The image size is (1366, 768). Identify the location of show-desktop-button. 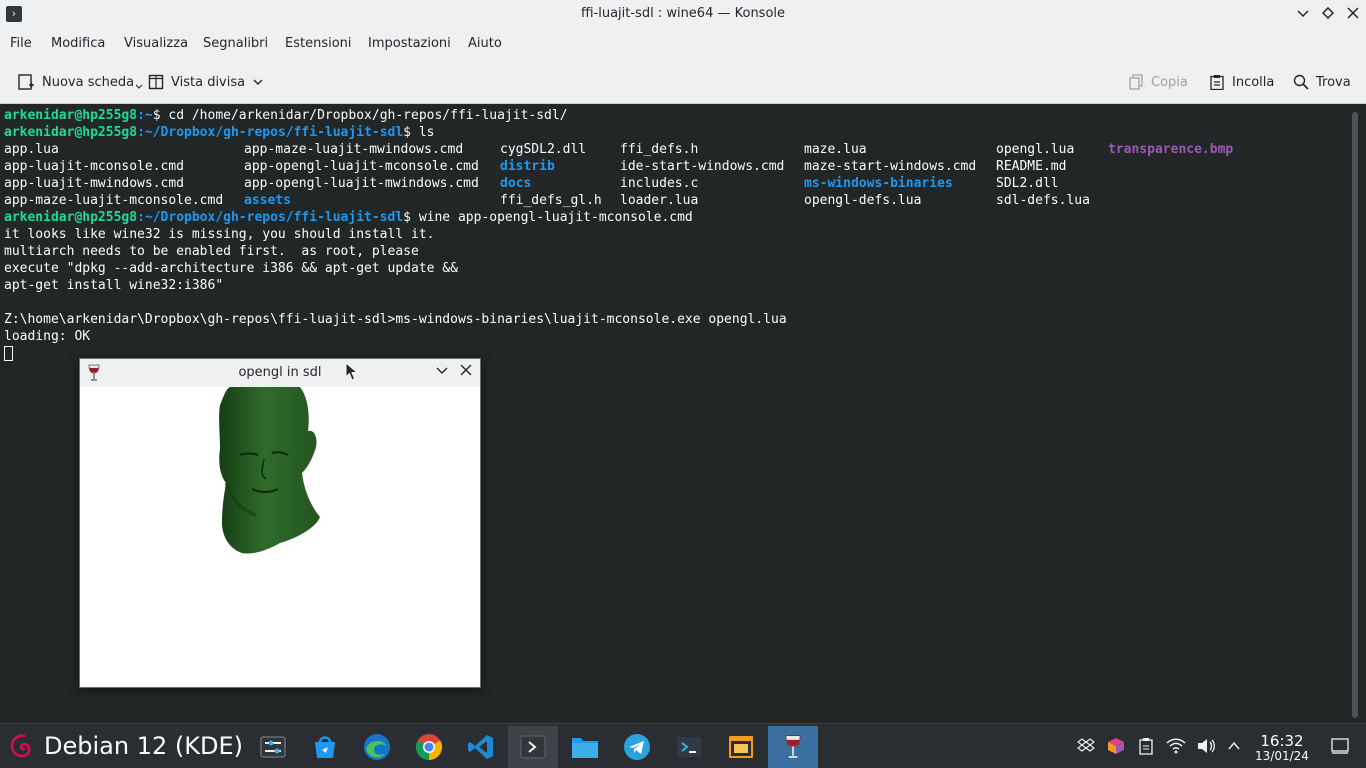
(1340, 746).